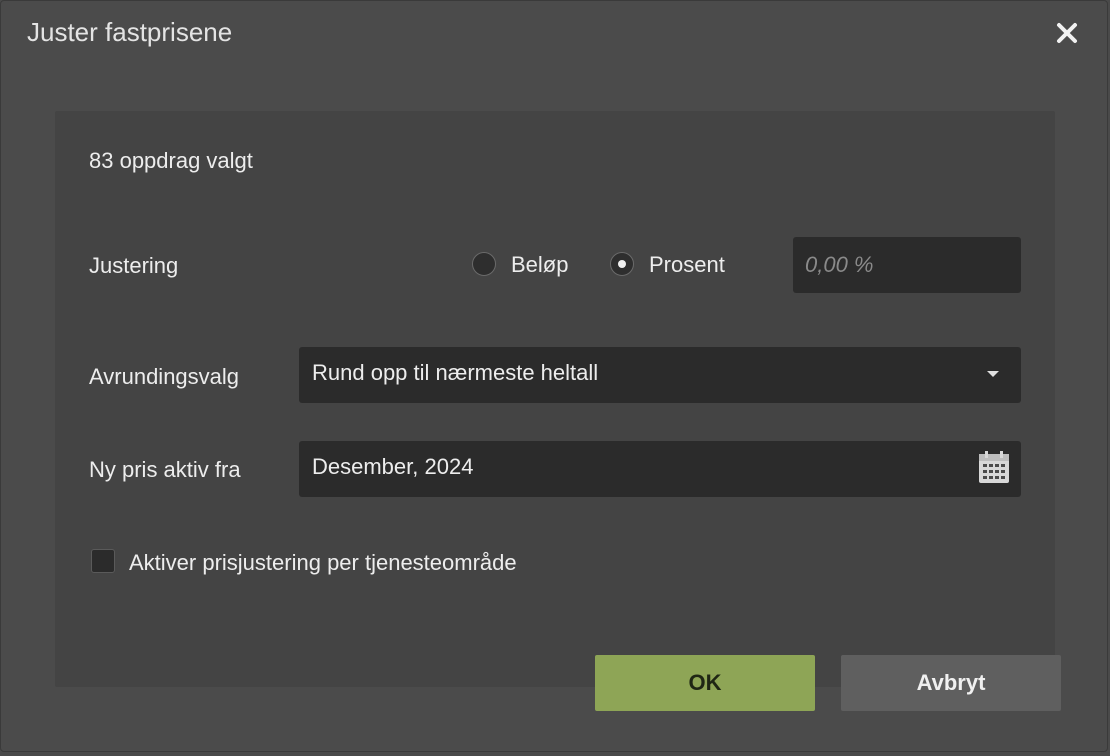 This screenshot has height=756, width=1110. I want to click on percent-input, so click(907, 265).